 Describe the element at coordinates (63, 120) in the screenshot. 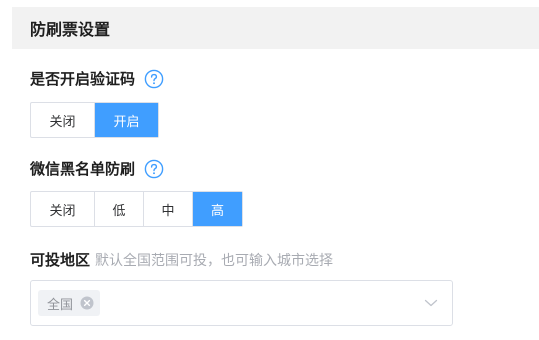

I see `captcha-off-button: 关闭` at that location.